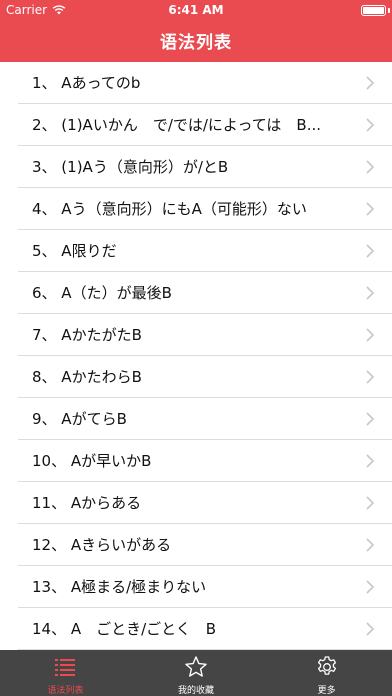  I want to click on list-item: 12、 Aきらいがある, so click(196, 545).